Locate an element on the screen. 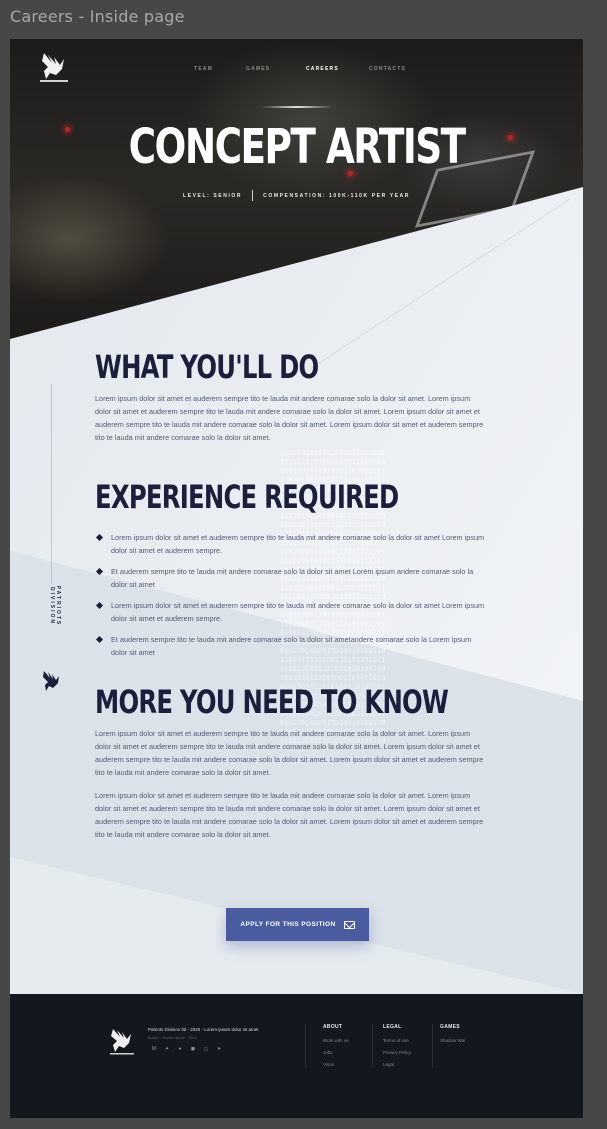  side-rail-line is located at coordinates (51, 484).